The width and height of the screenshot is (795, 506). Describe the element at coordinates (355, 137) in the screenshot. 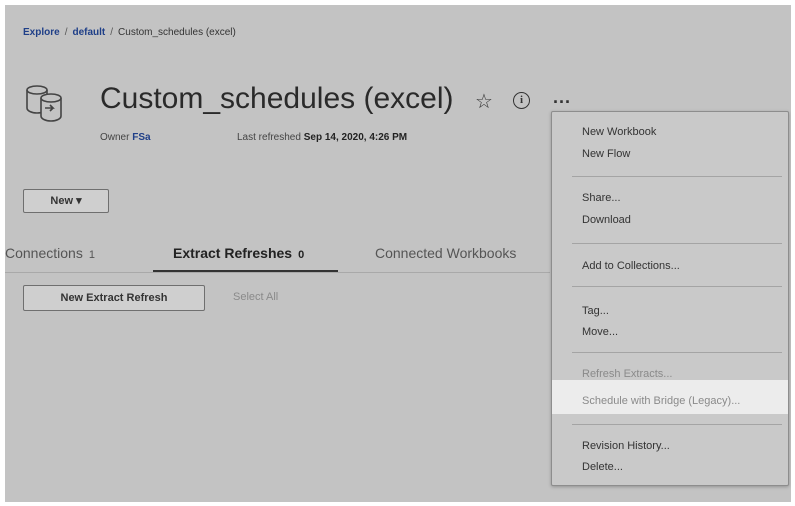

I see `refreshed-value: Sep 14, 2020, 4:26 PM` at that location.